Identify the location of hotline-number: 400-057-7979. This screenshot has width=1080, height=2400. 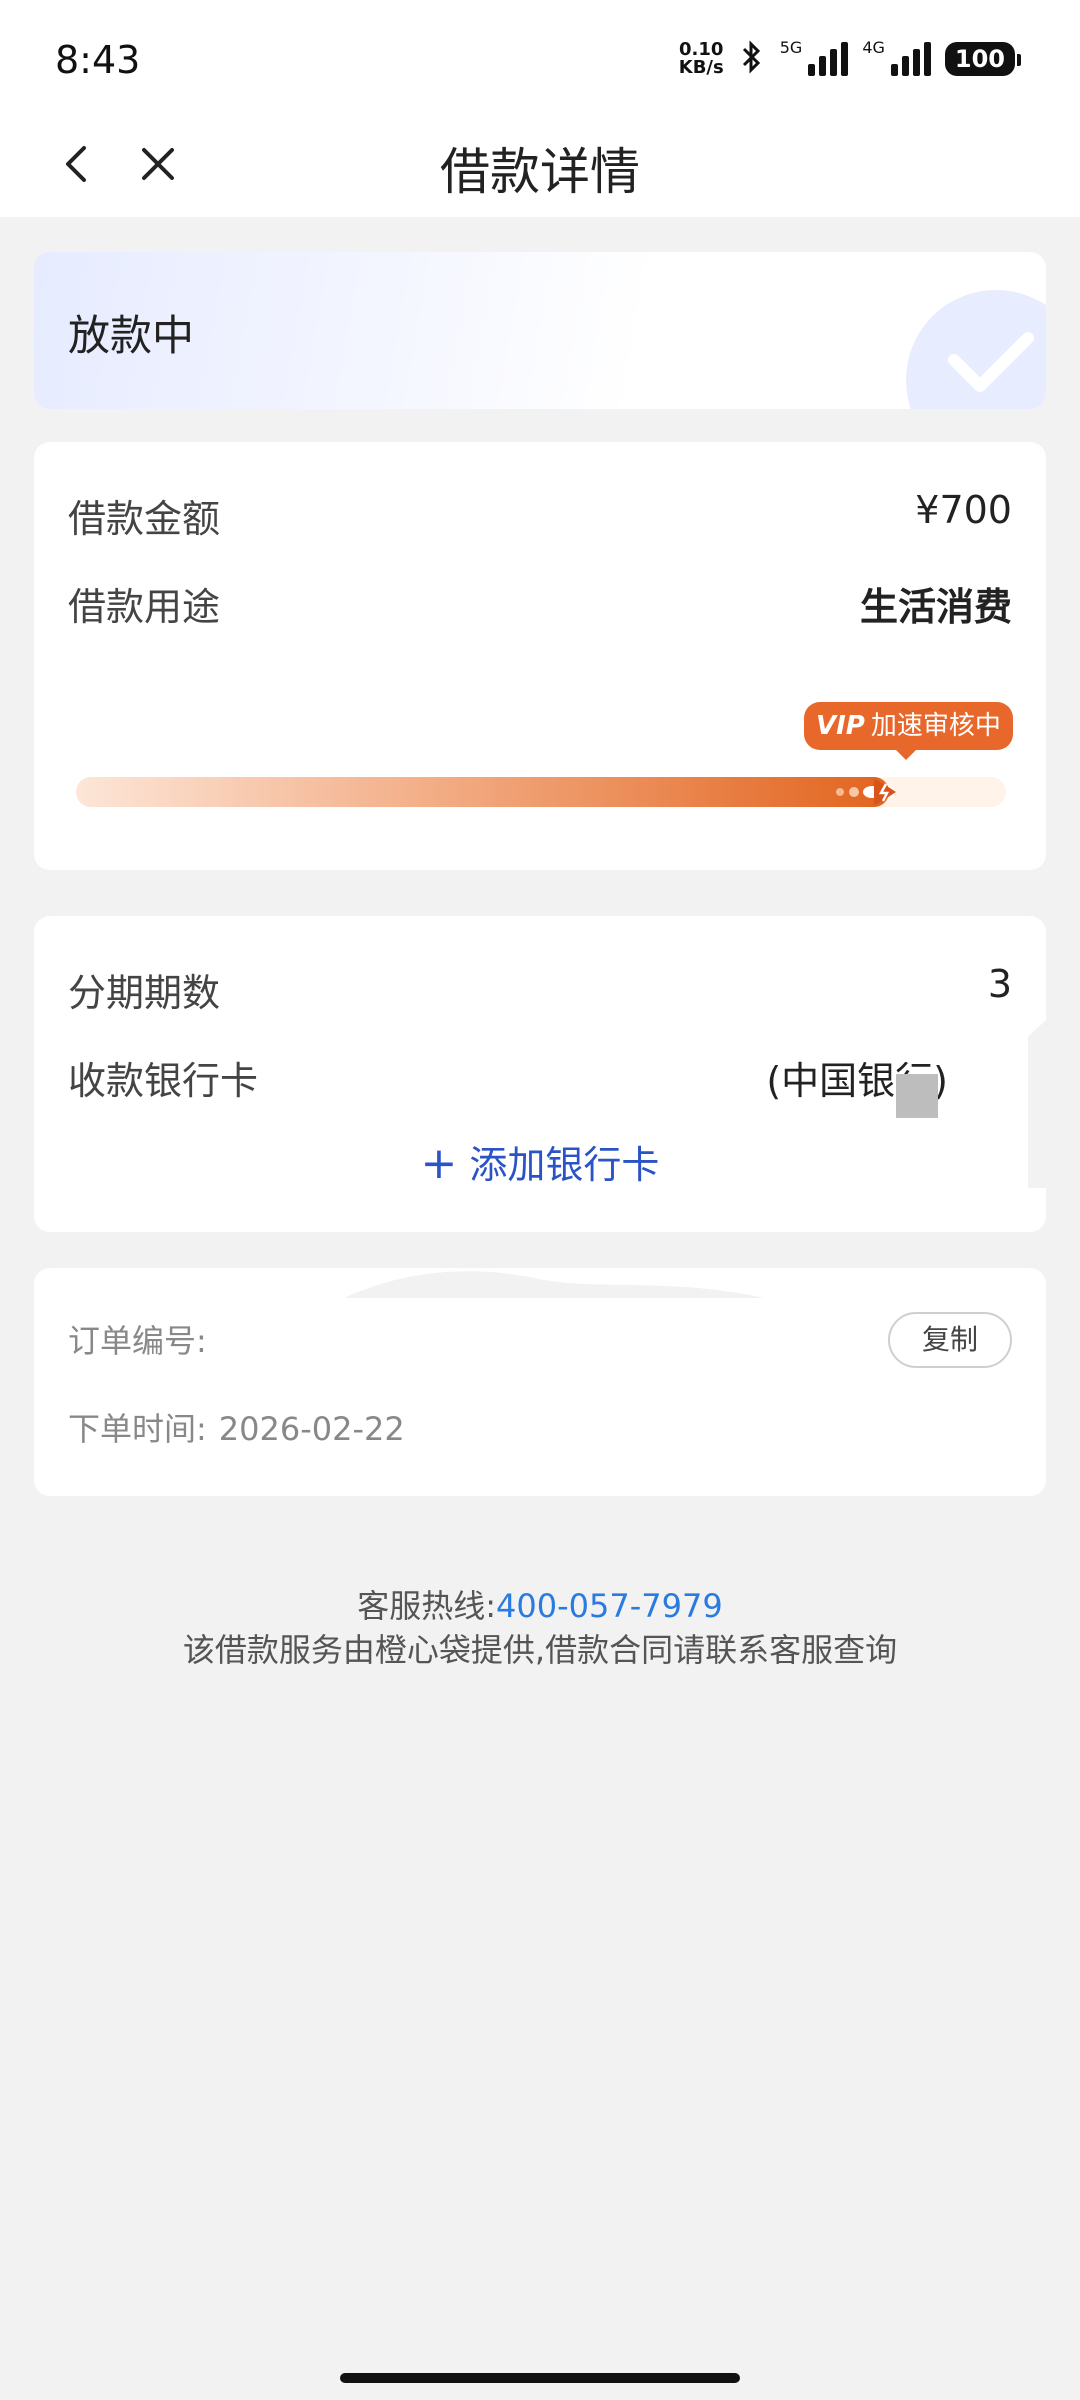
(609, 1606).